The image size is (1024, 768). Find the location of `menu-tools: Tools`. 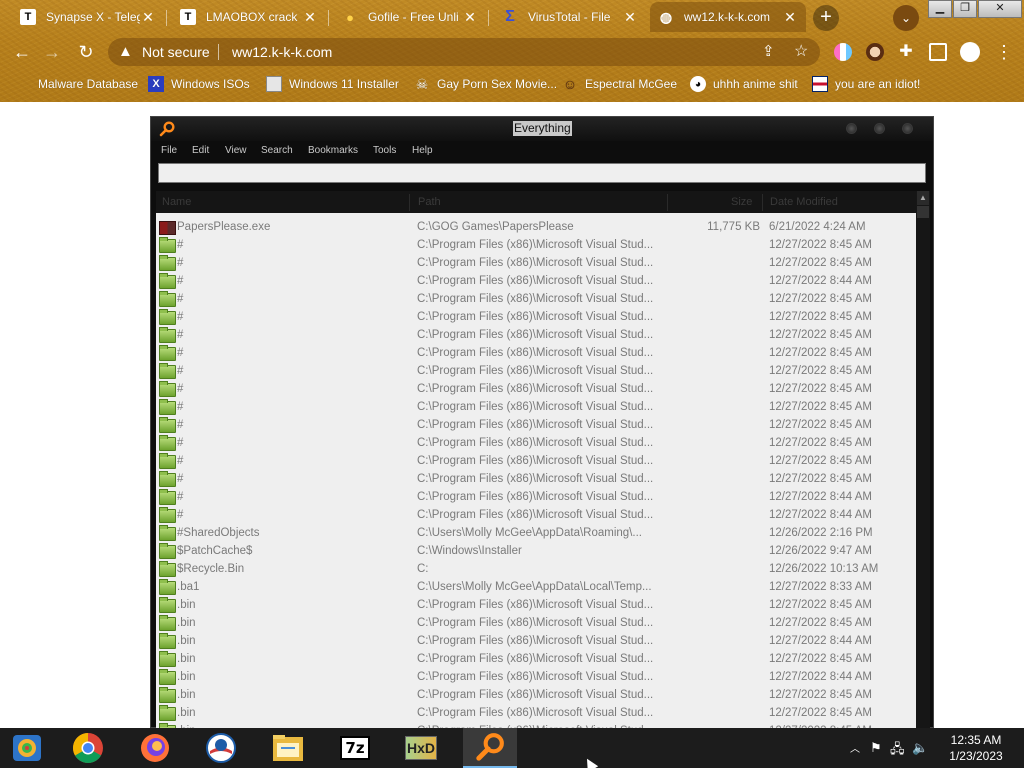

menu-tools: Tools is located at coordinates (384, 150).